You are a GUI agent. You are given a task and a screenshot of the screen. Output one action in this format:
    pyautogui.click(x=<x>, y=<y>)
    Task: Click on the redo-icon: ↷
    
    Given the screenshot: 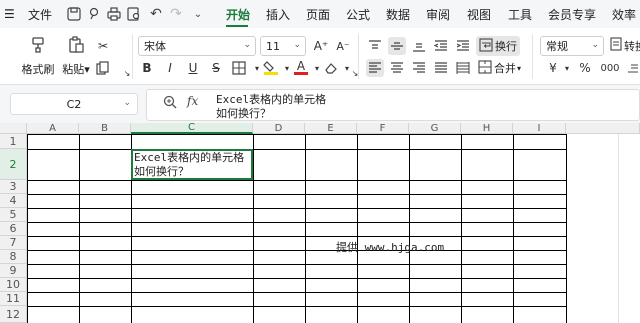 What is the action you would take?
    pyautogui.click(x=176, y=14)
    